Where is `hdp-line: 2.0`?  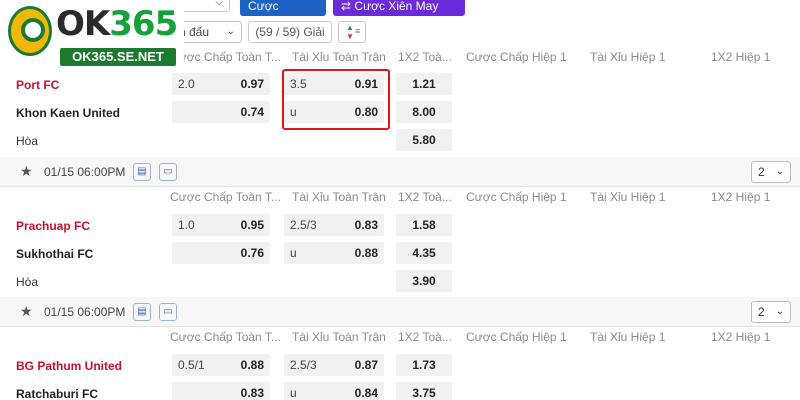 hdp-line: 2.0 is located at coordinates (186, 84).